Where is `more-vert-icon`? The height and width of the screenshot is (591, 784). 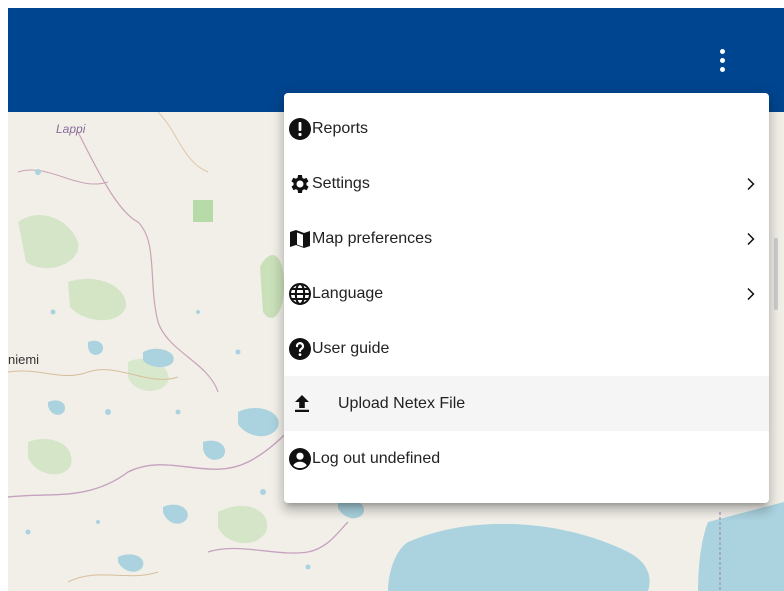 more-vert-icon is located at coordinates (722, 51).